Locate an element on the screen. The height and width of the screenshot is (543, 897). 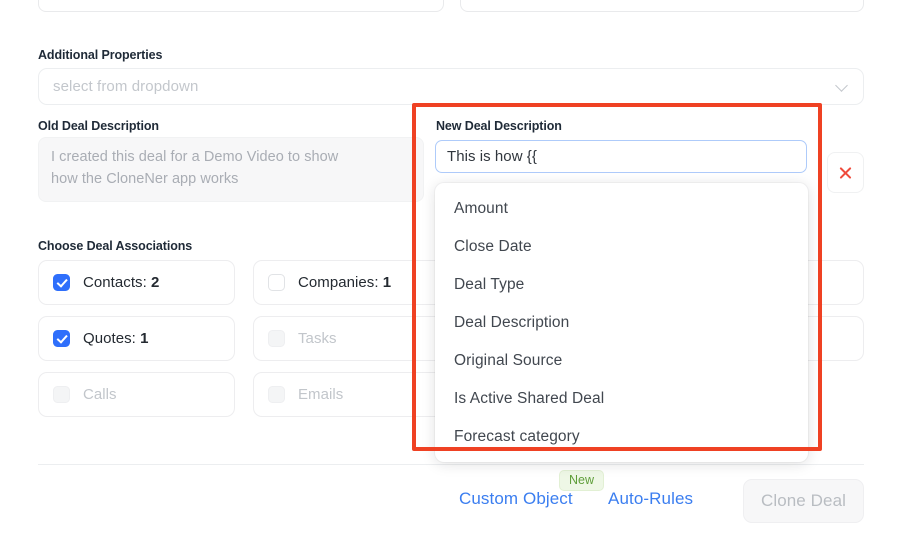
assoc-item: Calls is located at coordinates (136, 394).